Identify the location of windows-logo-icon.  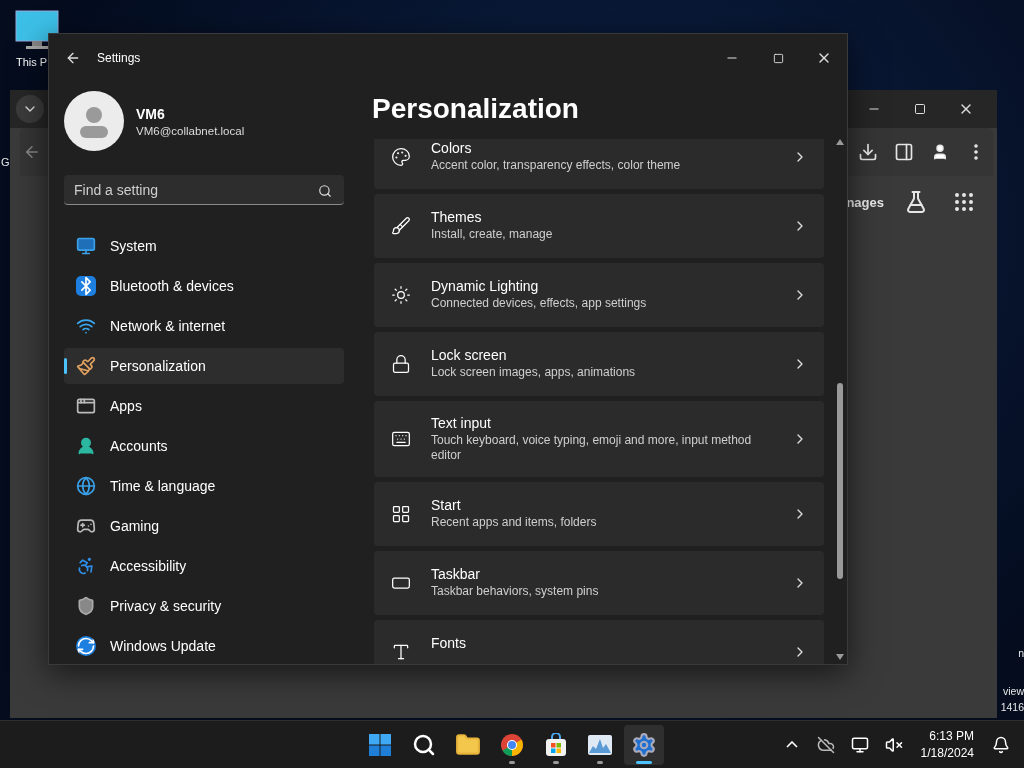
(380, 744).